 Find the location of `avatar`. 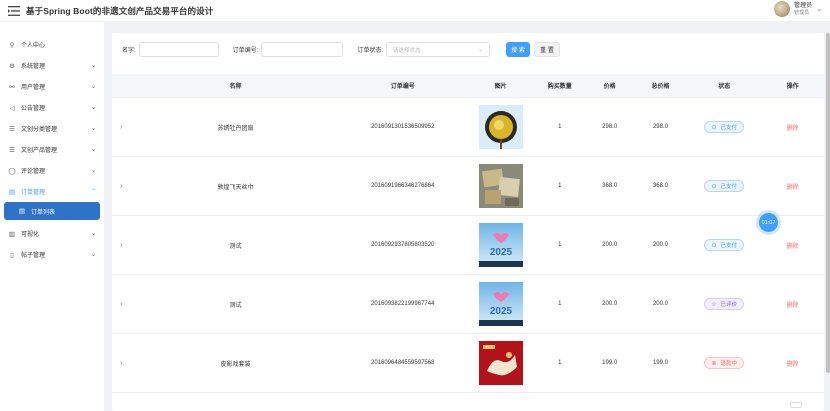

avatar is located at coordinates (782, 9).